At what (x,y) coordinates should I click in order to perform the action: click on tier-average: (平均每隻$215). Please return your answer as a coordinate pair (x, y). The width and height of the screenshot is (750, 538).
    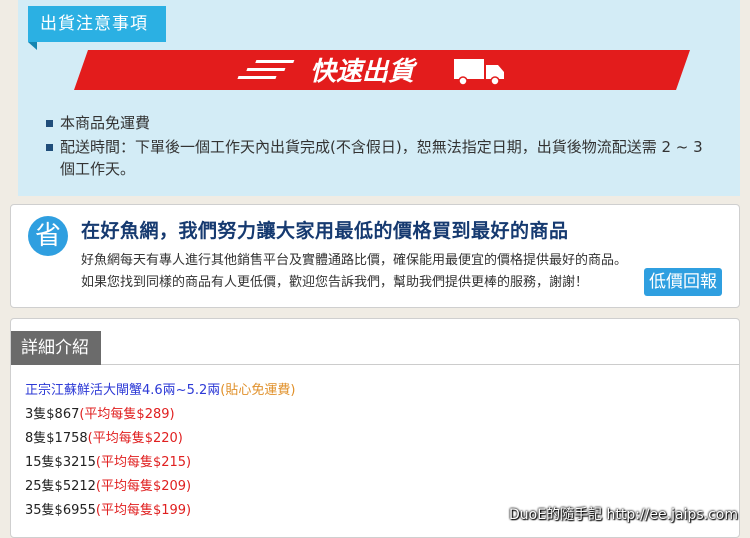
    Looking at the image, I should click on (143, 462).